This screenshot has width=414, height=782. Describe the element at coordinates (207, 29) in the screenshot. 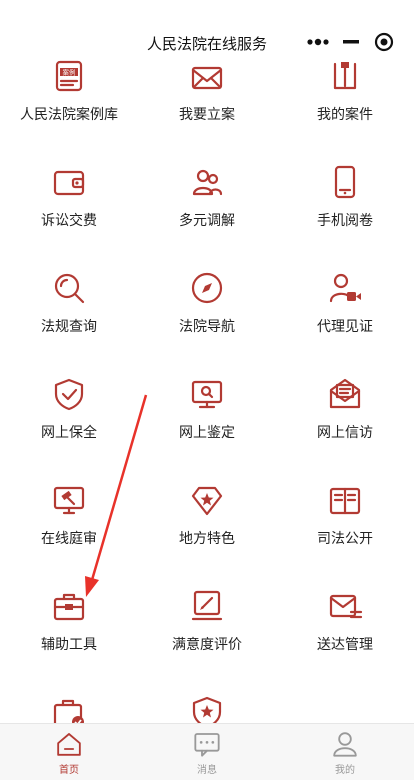

I see `top-bar: 人民法院在线服务` at that location.